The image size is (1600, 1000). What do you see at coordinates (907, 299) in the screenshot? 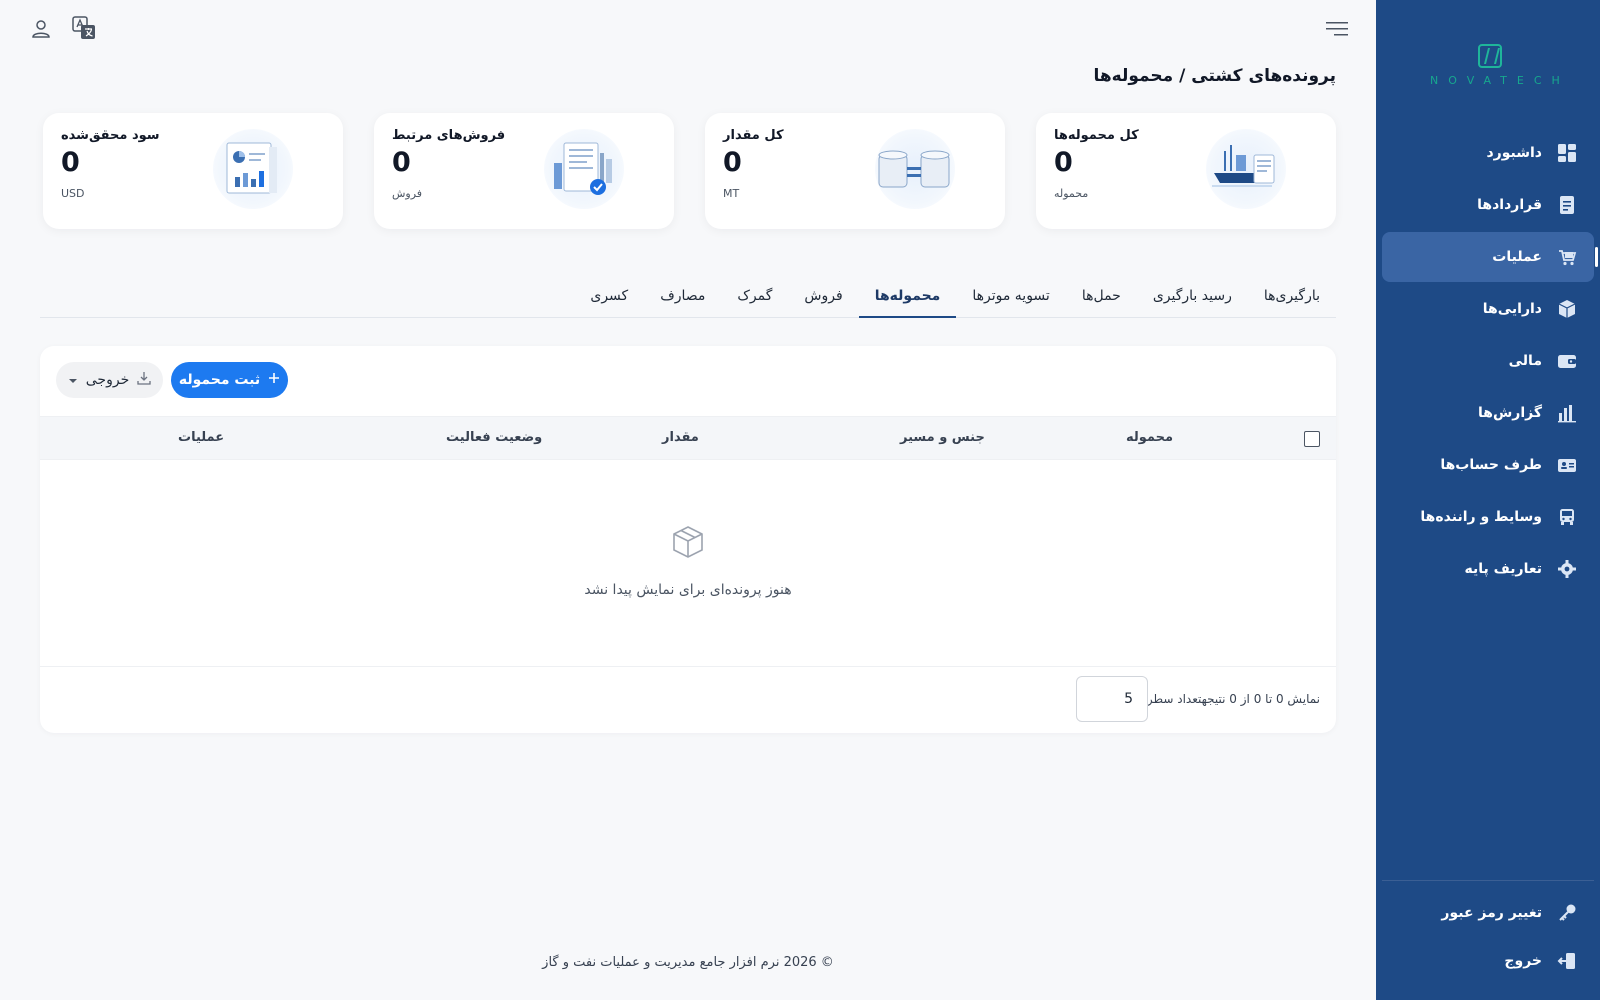
I see `tab-shipments: محموله‌ها` at bounding box center [907, 299].